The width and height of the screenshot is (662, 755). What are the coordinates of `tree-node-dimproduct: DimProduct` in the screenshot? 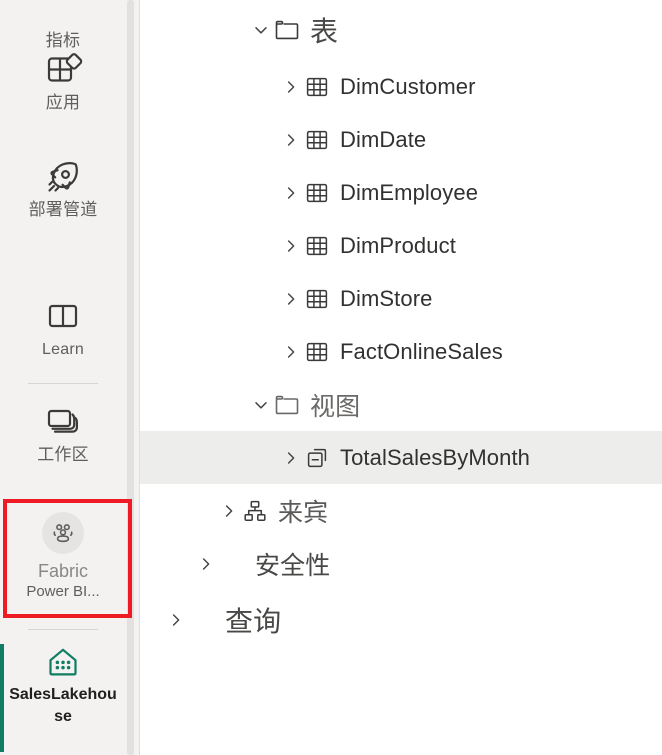 It's located at (401, 245).